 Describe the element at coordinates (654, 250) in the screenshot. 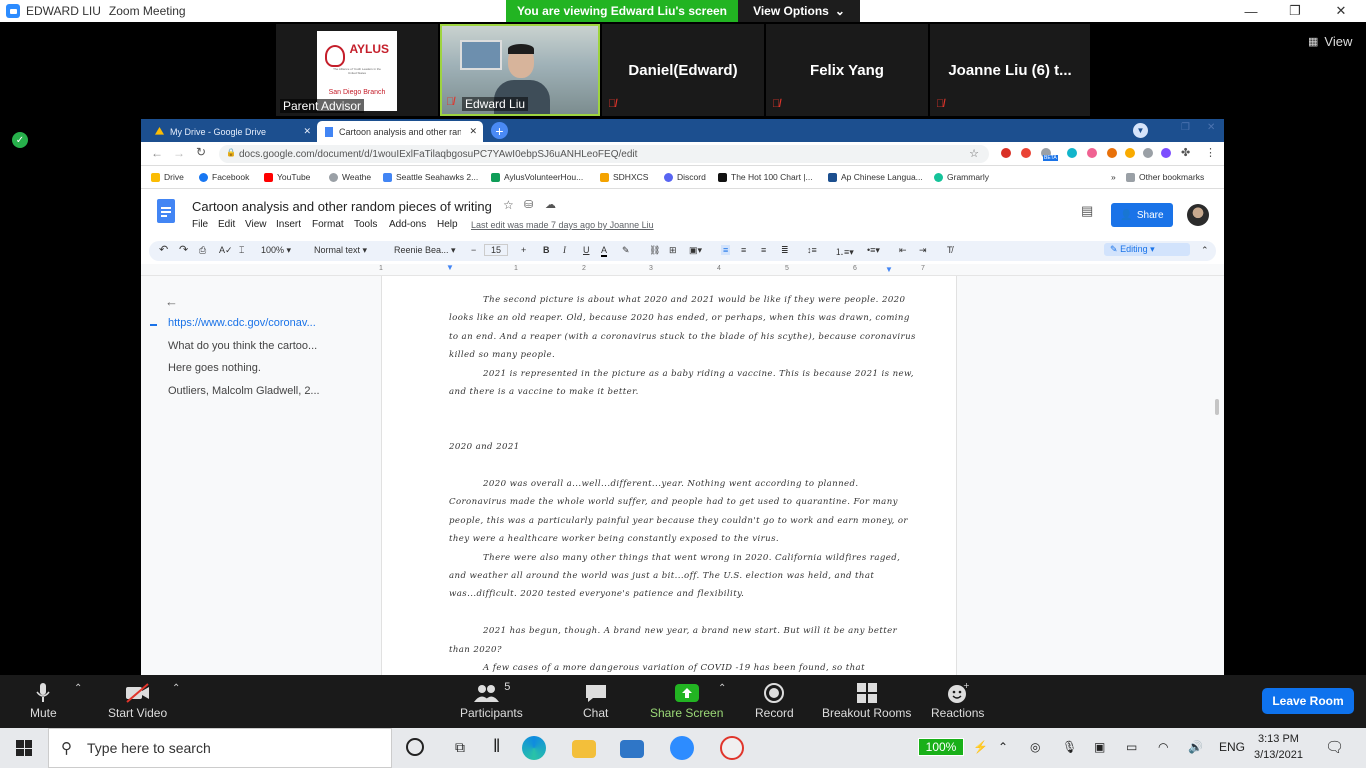

I see `link-icon: ⛓` at that location.